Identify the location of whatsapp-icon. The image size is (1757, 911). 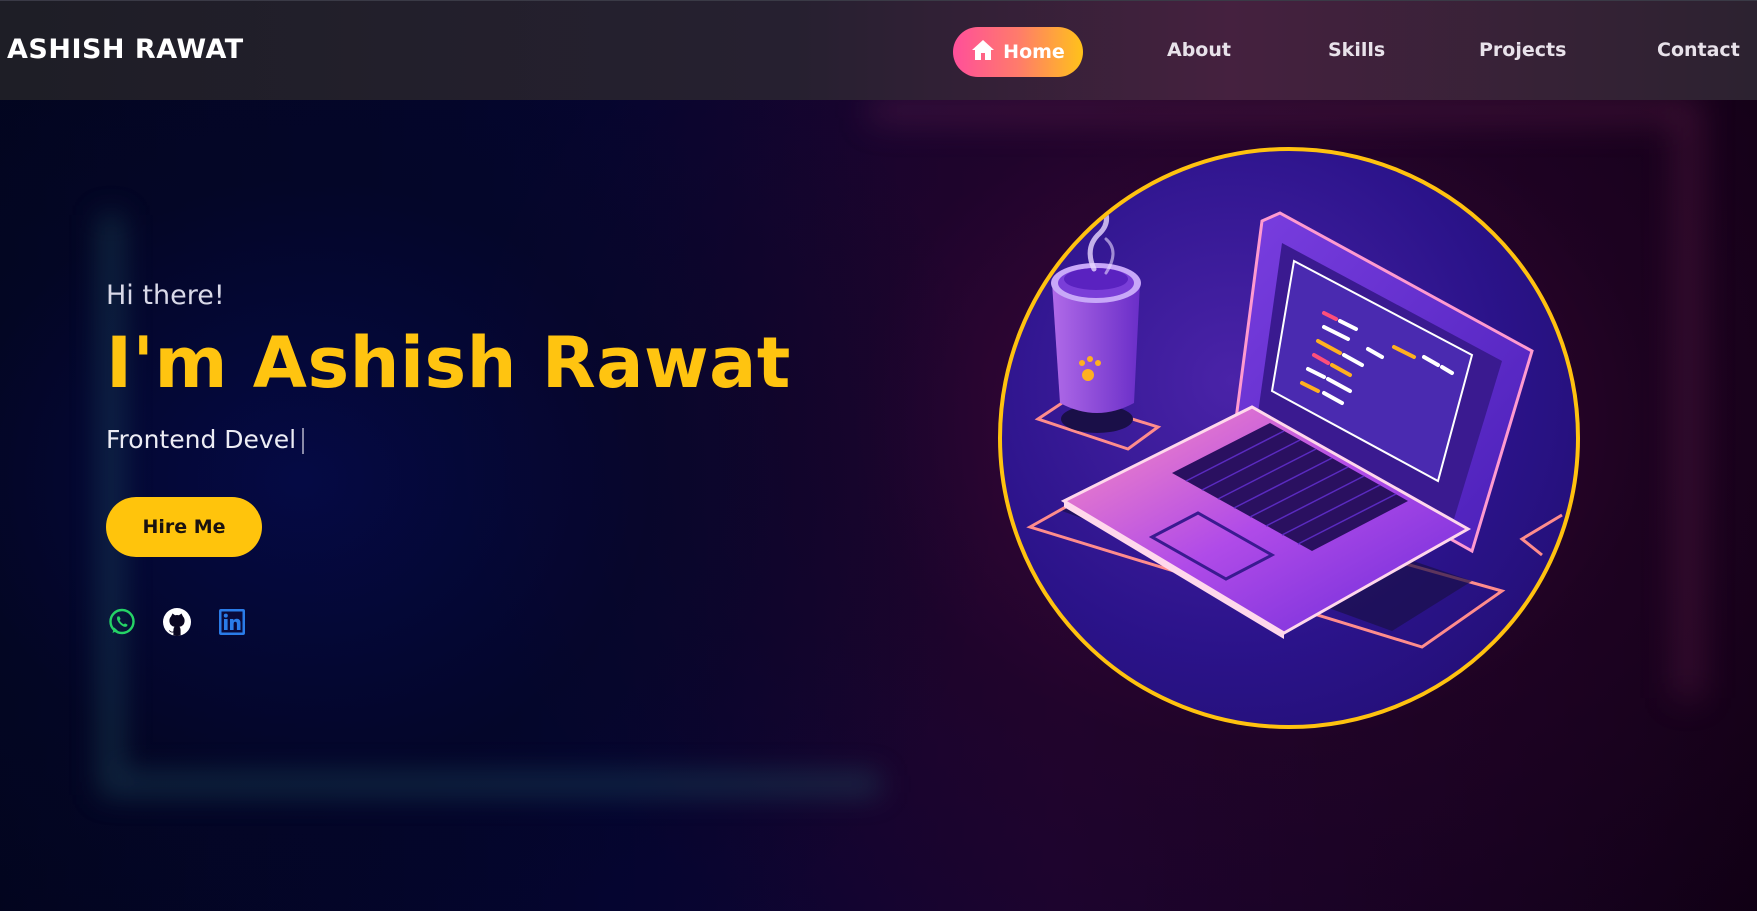
(122, 622).